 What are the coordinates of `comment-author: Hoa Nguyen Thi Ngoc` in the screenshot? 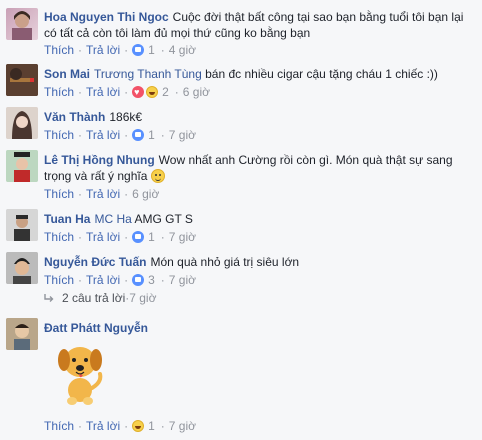 It's located at (106, 17).